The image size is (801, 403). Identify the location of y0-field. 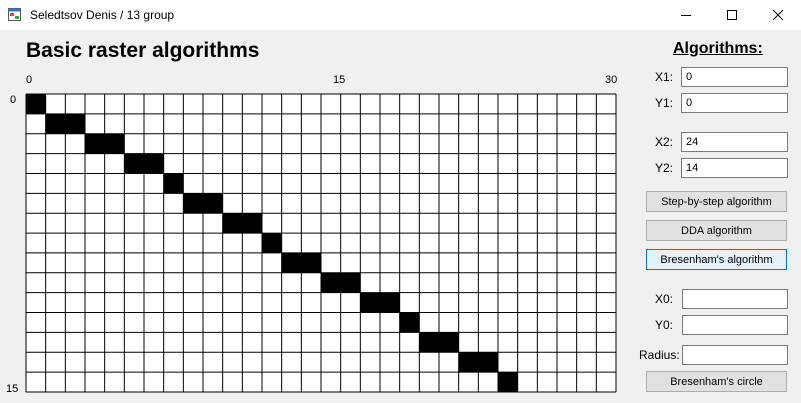
(735, 325).